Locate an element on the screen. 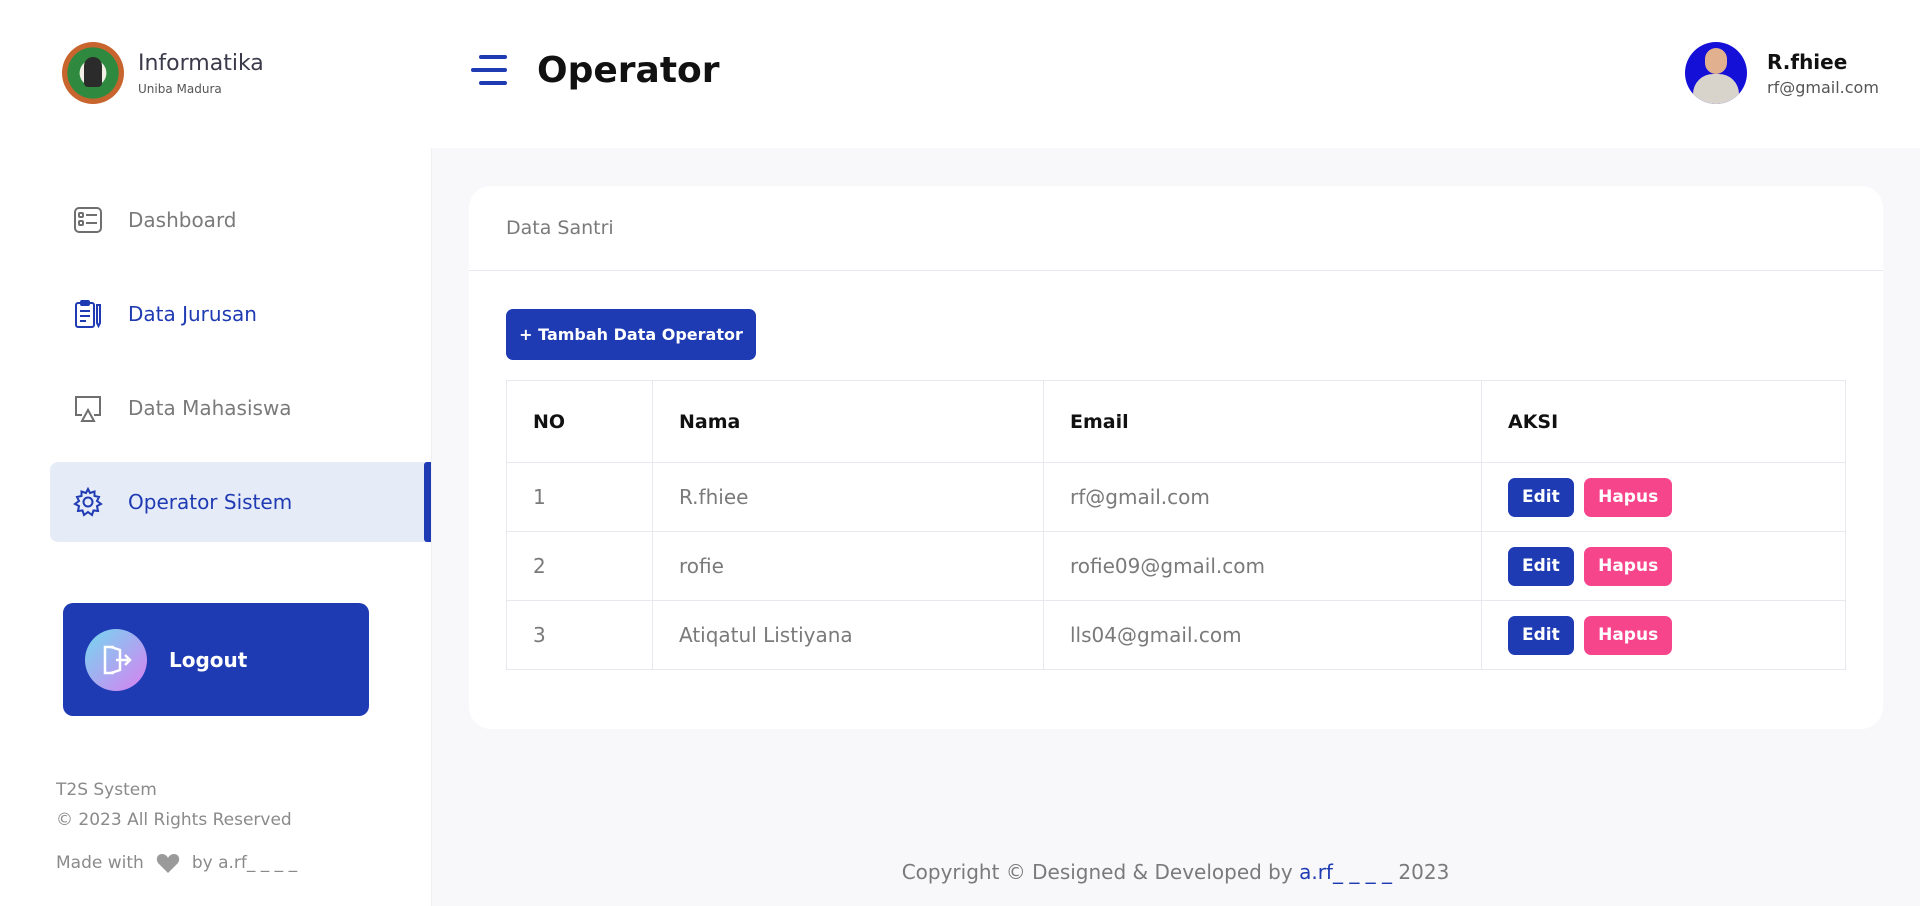 The width and height of the screenshot is (1920, 906). clipboard-icon is located at coordinates (88, 314).